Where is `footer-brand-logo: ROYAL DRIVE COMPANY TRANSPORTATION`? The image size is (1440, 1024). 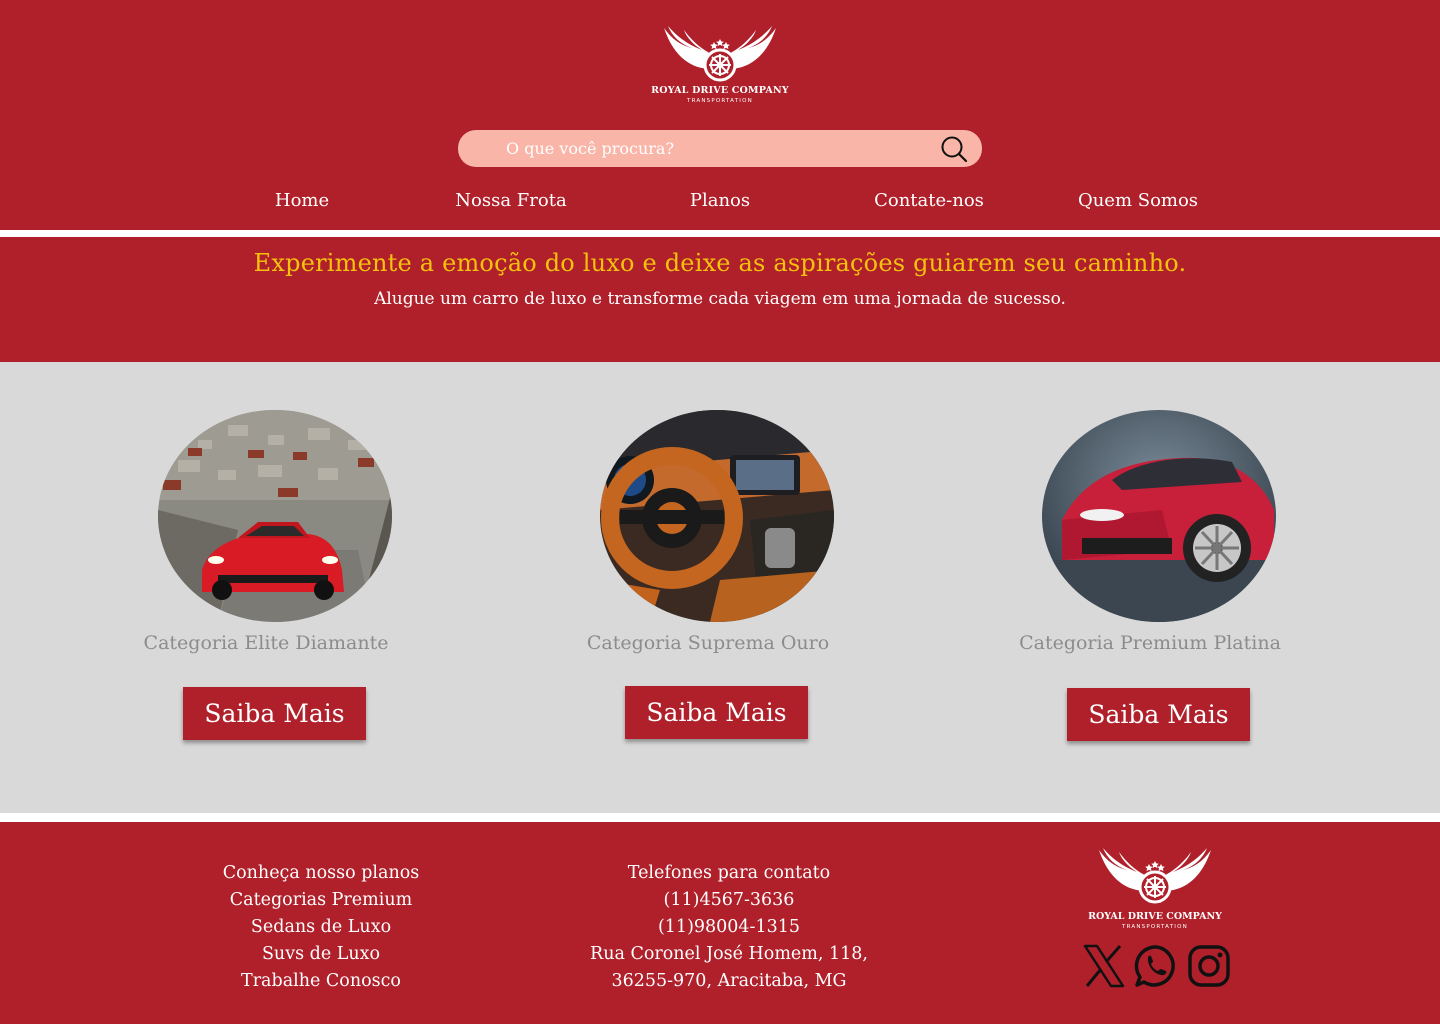 footer-brand-logo: ROYAL DRIVE COMPANY TRANSPORTATION is located at coordinates (1155, 887).